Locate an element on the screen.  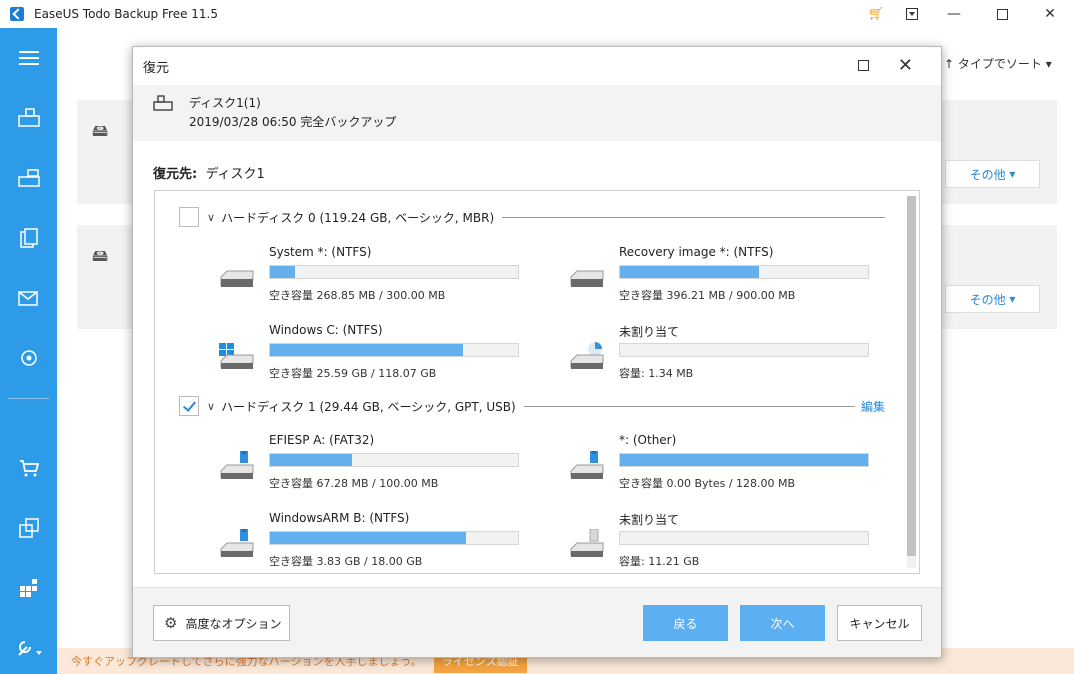
cart-sidebar-icon is located at coordinates (28, 468).